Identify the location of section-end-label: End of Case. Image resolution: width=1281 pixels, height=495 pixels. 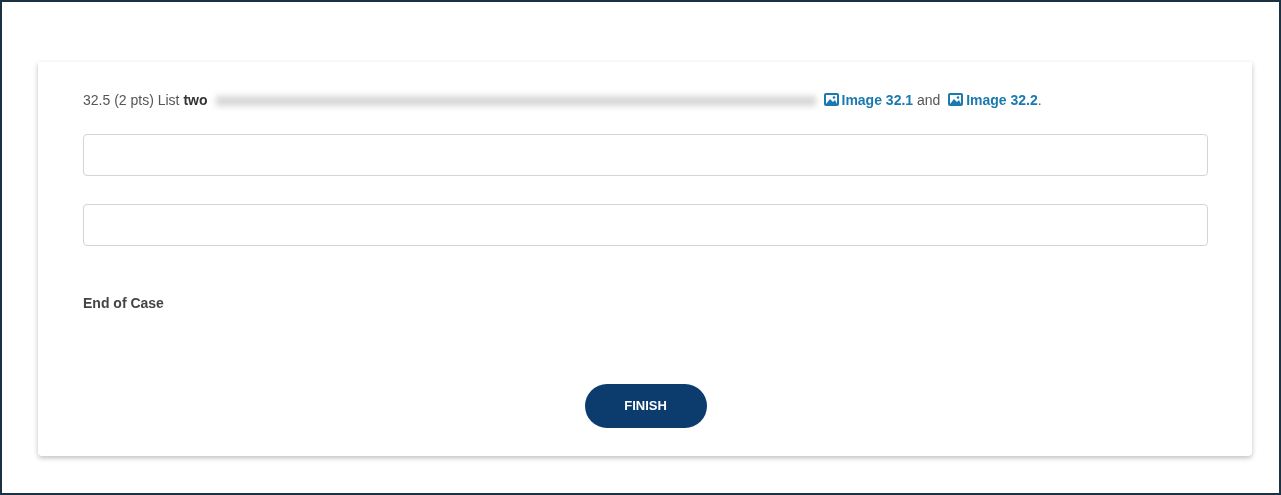
(124, 303).